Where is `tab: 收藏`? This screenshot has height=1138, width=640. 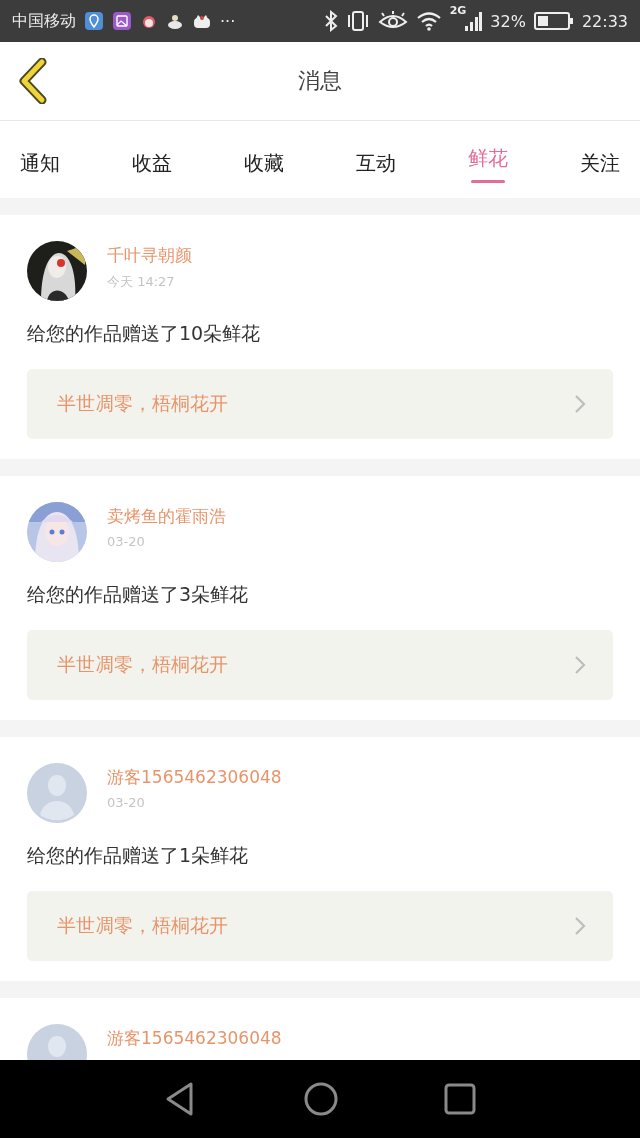
tab: 收藏 is located at coordinates (264, 159).